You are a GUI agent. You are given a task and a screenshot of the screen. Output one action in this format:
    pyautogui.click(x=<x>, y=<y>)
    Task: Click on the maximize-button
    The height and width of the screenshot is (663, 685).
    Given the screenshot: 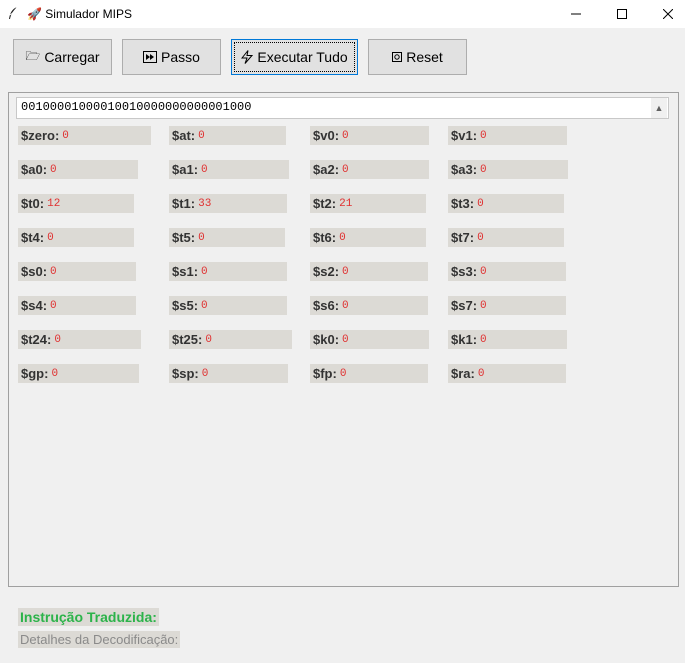 What is the action you would take?
    pyautogui.click(x=622, y=14)
    